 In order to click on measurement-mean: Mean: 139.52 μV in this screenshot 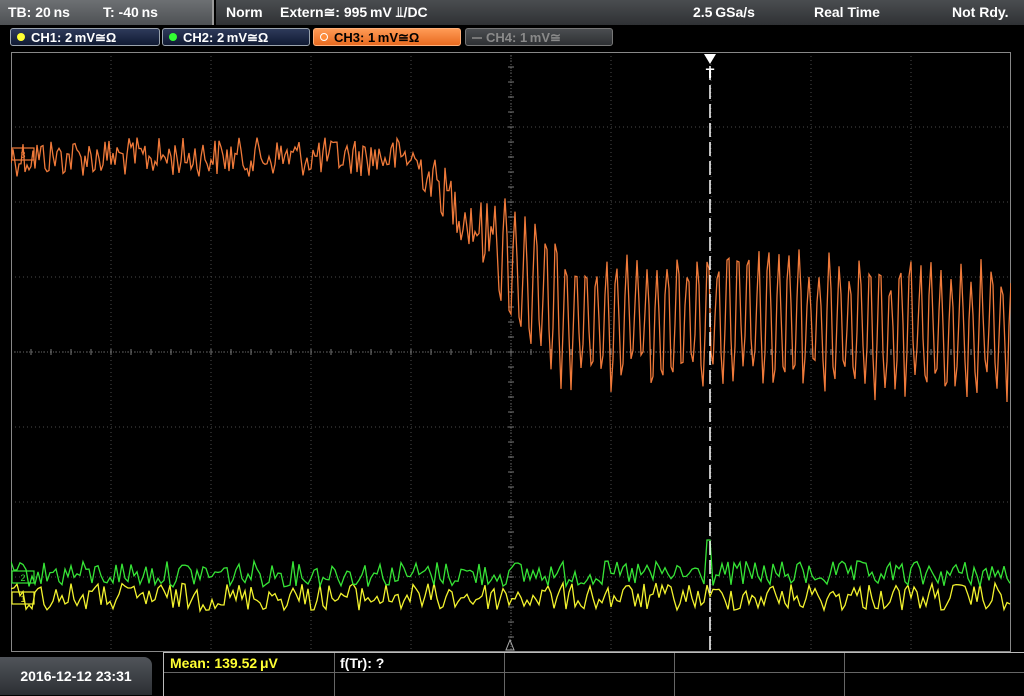, I will do `click(224, 663)`.